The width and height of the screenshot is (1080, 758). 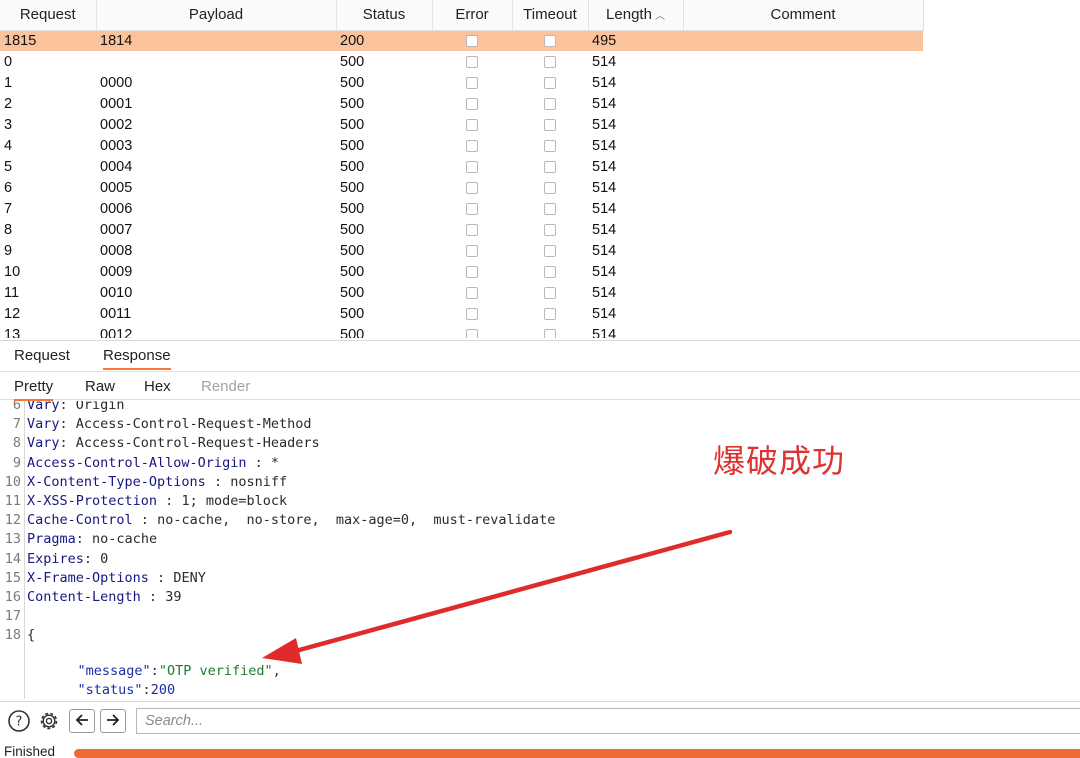 I want to click on arrow-right-icon, so click(x=113, y=721).